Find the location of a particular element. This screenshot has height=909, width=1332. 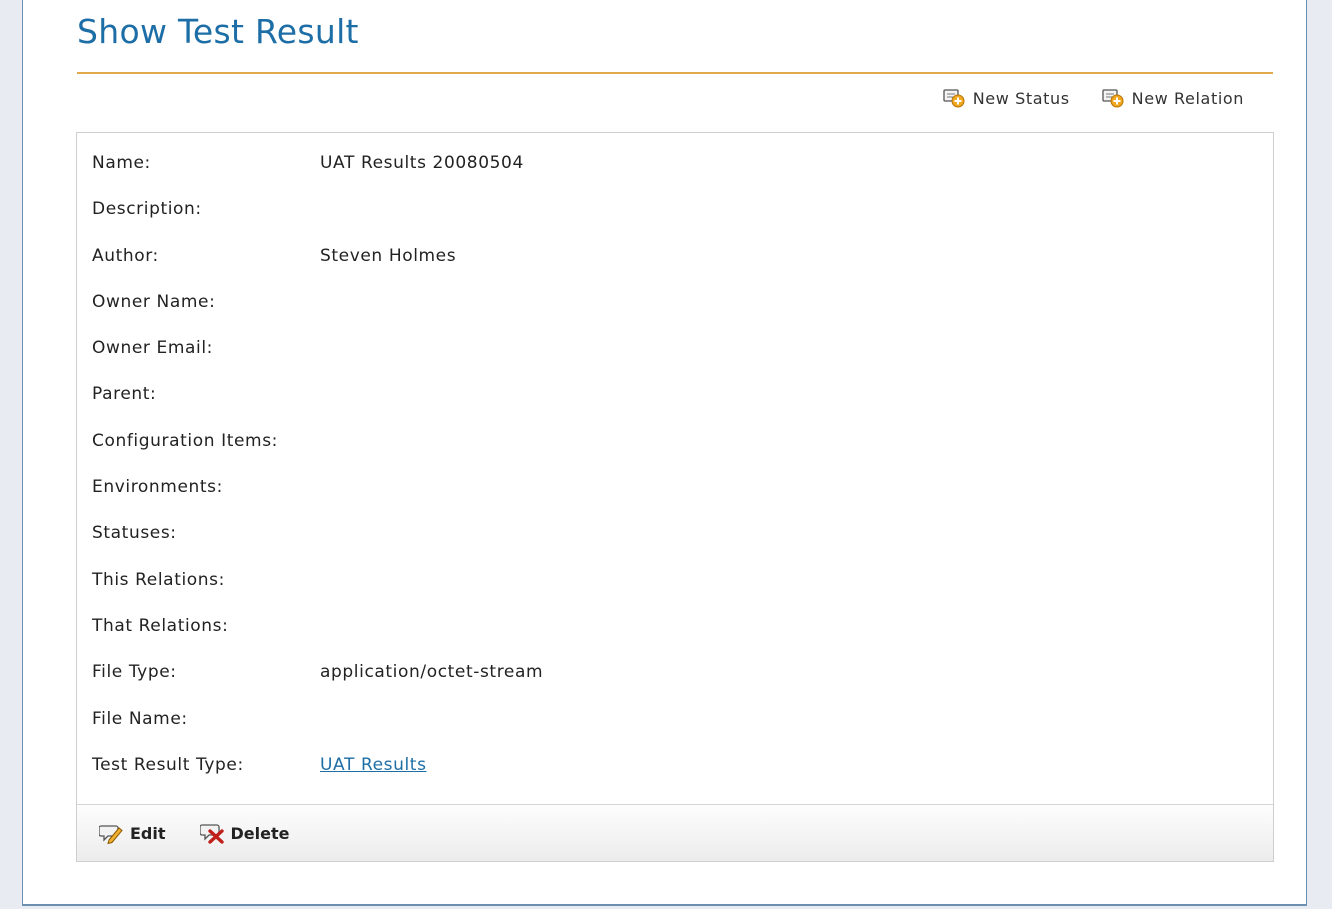

field-value: UAT Results 20080504 is located at coordinates (422, 163).